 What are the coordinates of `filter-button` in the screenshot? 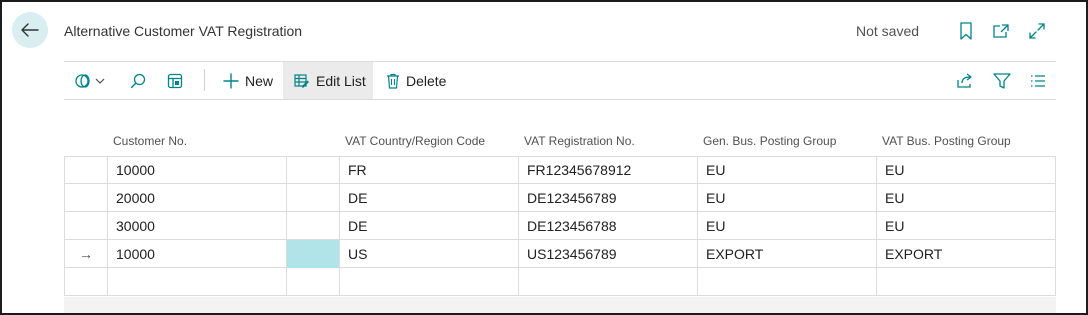 It's located at (1002, 80).